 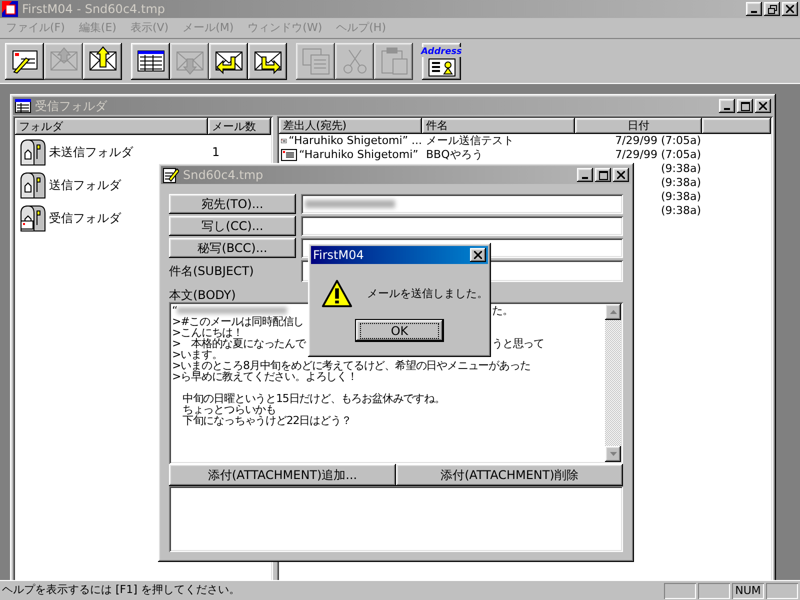 What do you see at coordinates (313, 398) in the screenshot?
I see `body-line: 中旬の日曜というと15日だけど、もろお盆休みですね。` at bounding box center [313, 398].